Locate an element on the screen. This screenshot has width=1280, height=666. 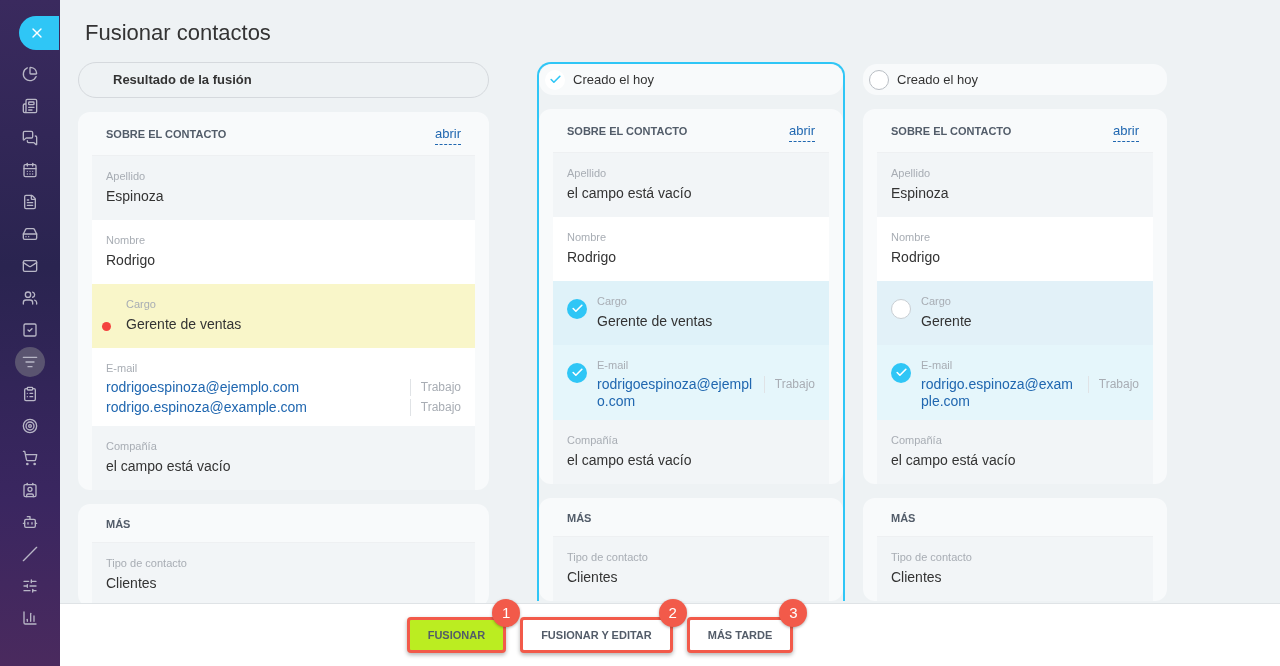
callout-number: 2 is located at coordinates (672, 613).